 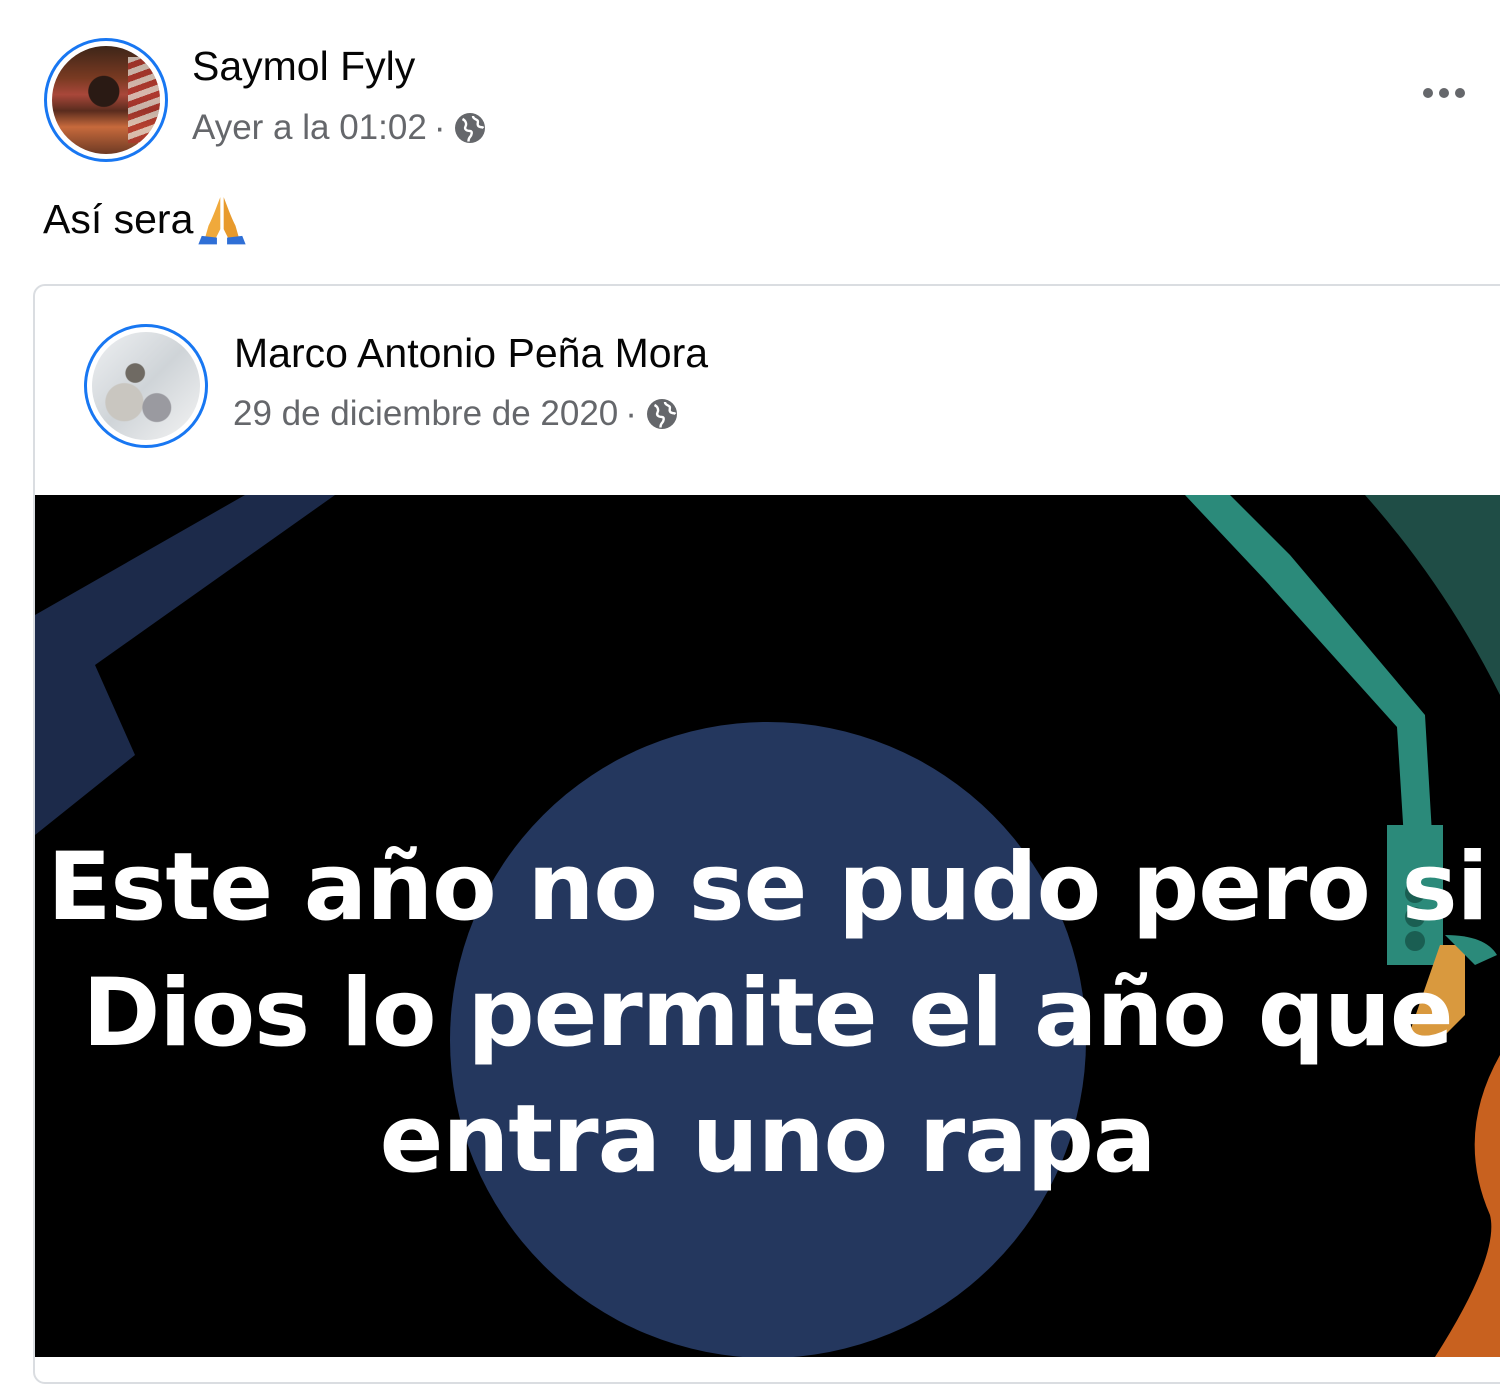 What do you see at coordinates (222, 221) in the screenshot?
I see `folded-hands-emoji-icon` at bounding box center [222, 221].